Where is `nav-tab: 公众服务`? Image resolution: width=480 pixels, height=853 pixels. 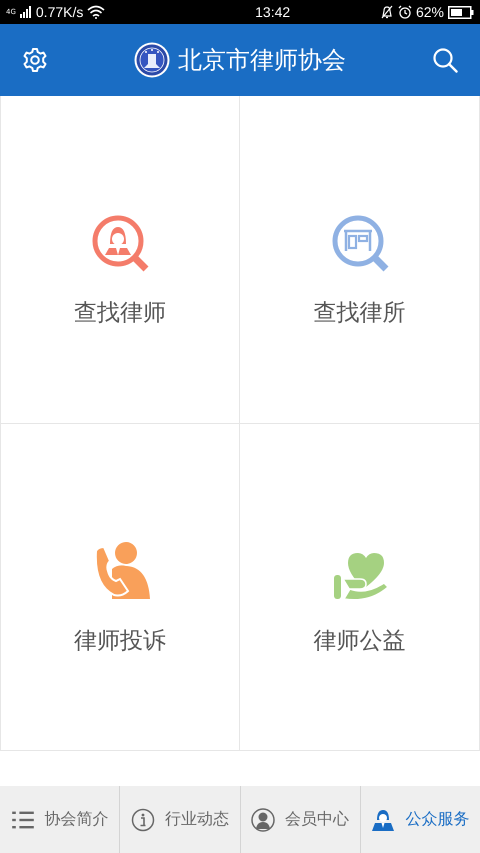
nav-tab: 公众服务 is located at coordinates (420, 819).